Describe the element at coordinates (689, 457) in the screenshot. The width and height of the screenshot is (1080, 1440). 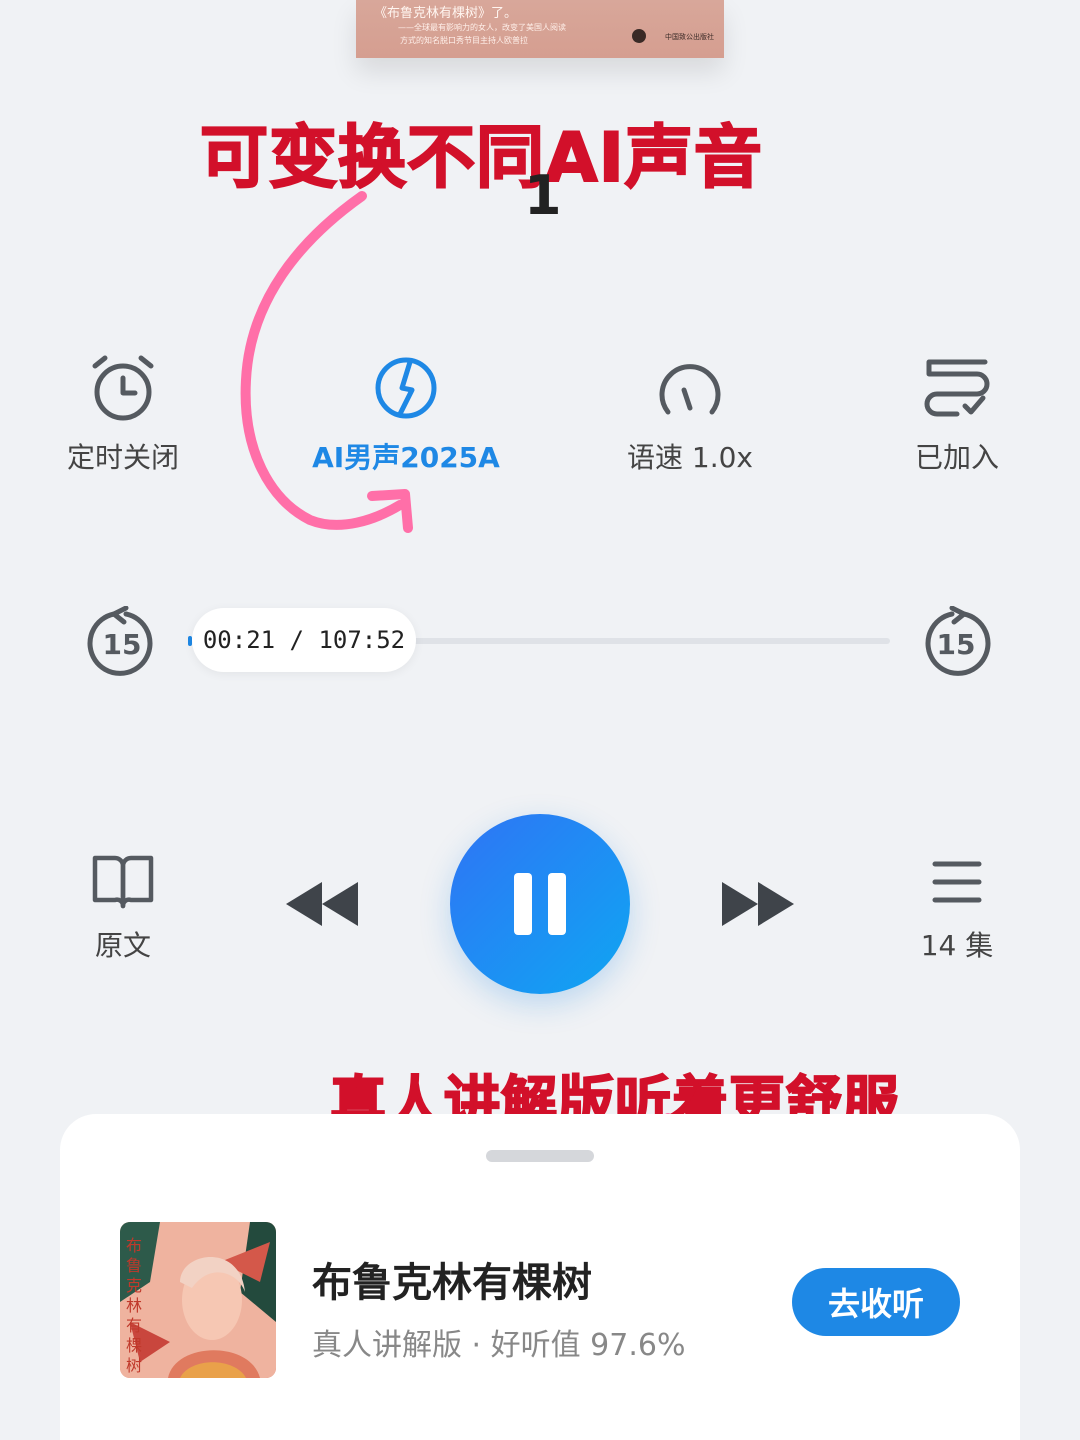
I see `playback-speed-label: 语速 1.0x` at that location.